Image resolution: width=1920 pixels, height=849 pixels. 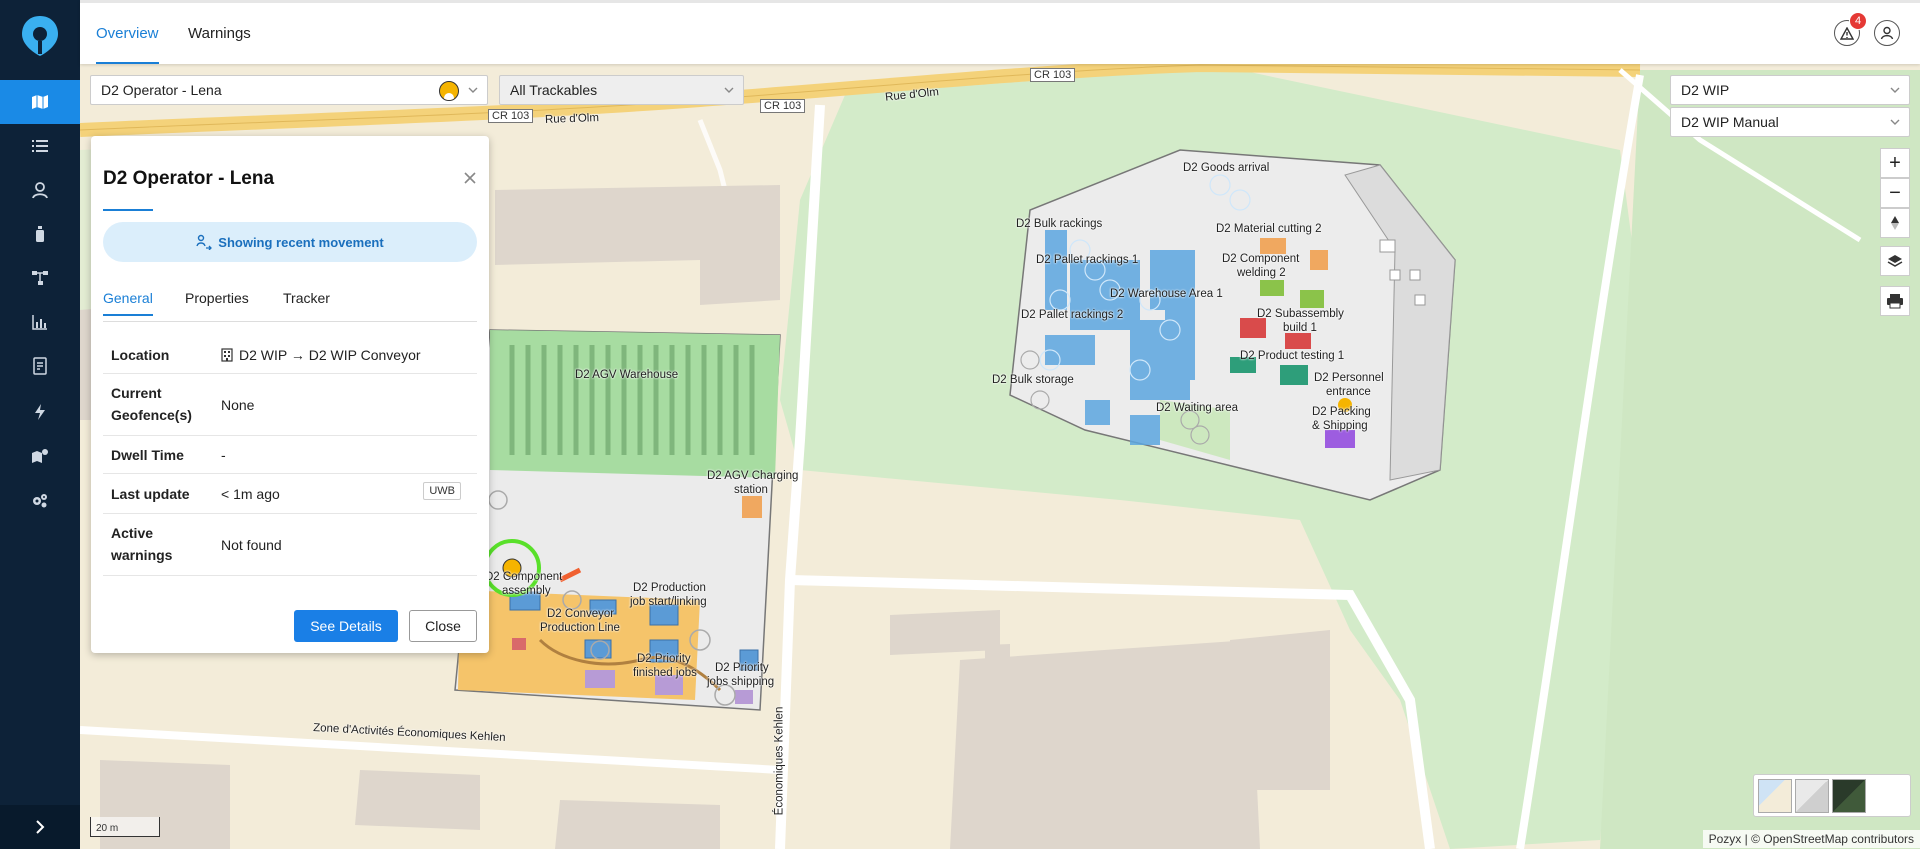 I want to click on sidebar-item-settings, so click(x=40, y=500).